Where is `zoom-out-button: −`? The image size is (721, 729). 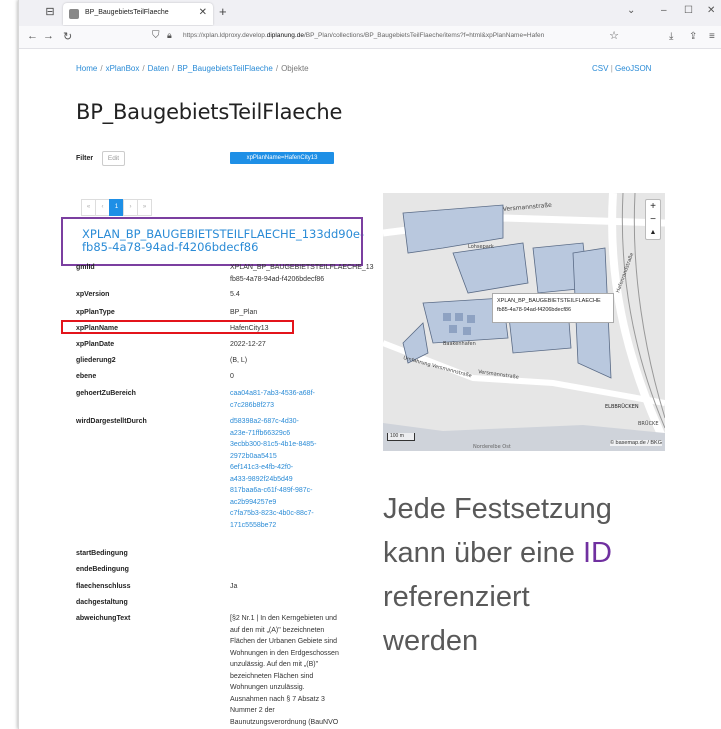
zoom-out-button: − is located at coordinates (653, 219).